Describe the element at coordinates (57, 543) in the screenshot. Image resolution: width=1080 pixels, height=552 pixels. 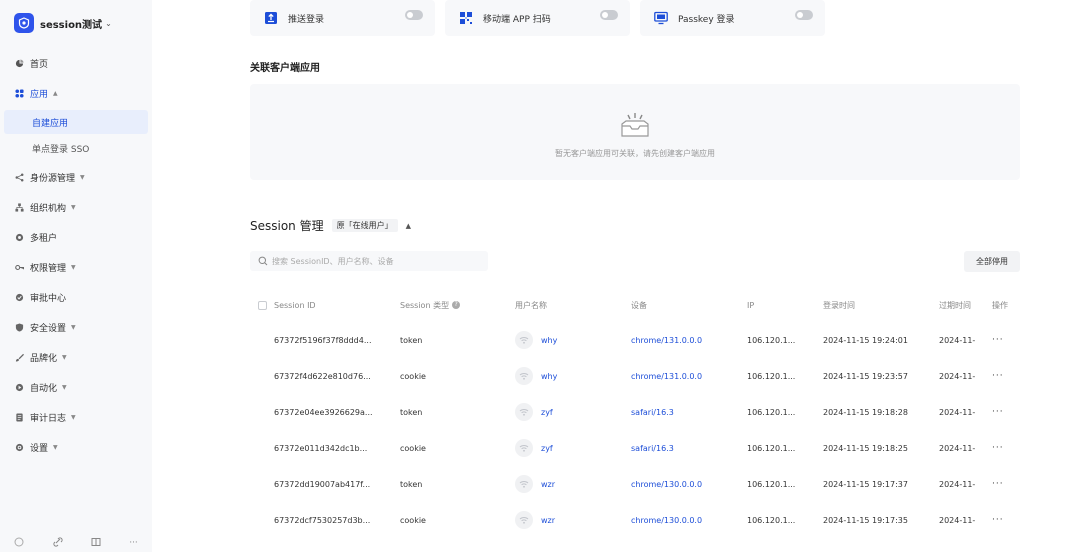
I see `link-icon` at that location.